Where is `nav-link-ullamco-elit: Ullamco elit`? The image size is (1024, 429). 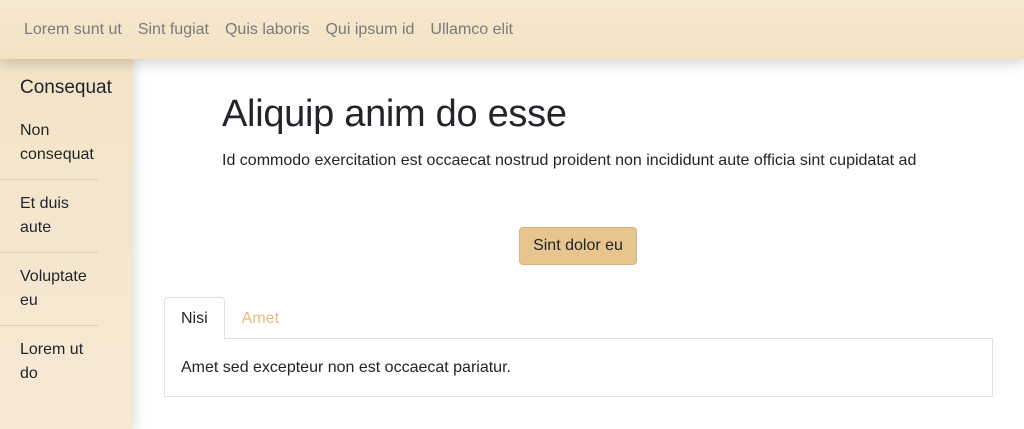
nav-link-ullamco-elit: Ullamco elit is located at coordinates (471, 29).